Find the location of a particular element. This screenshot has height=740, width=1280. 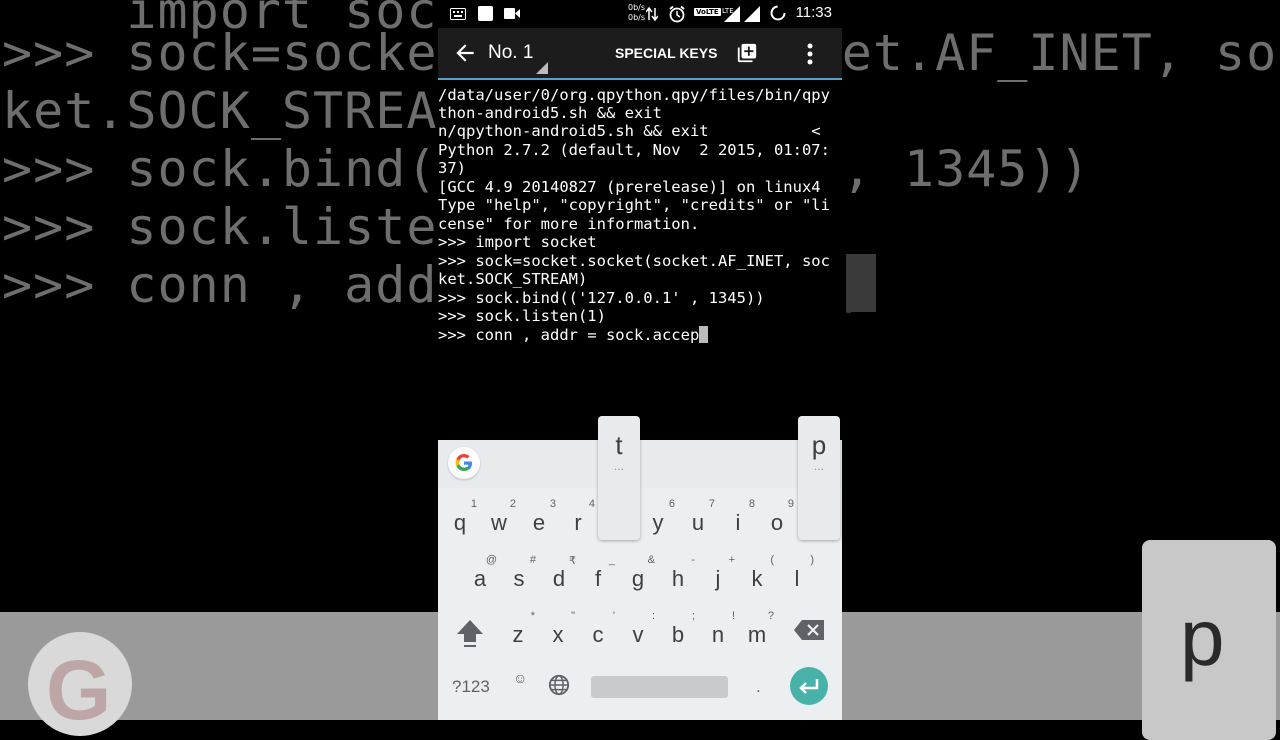

key-u: 7u is located at coordinates (698, 520).